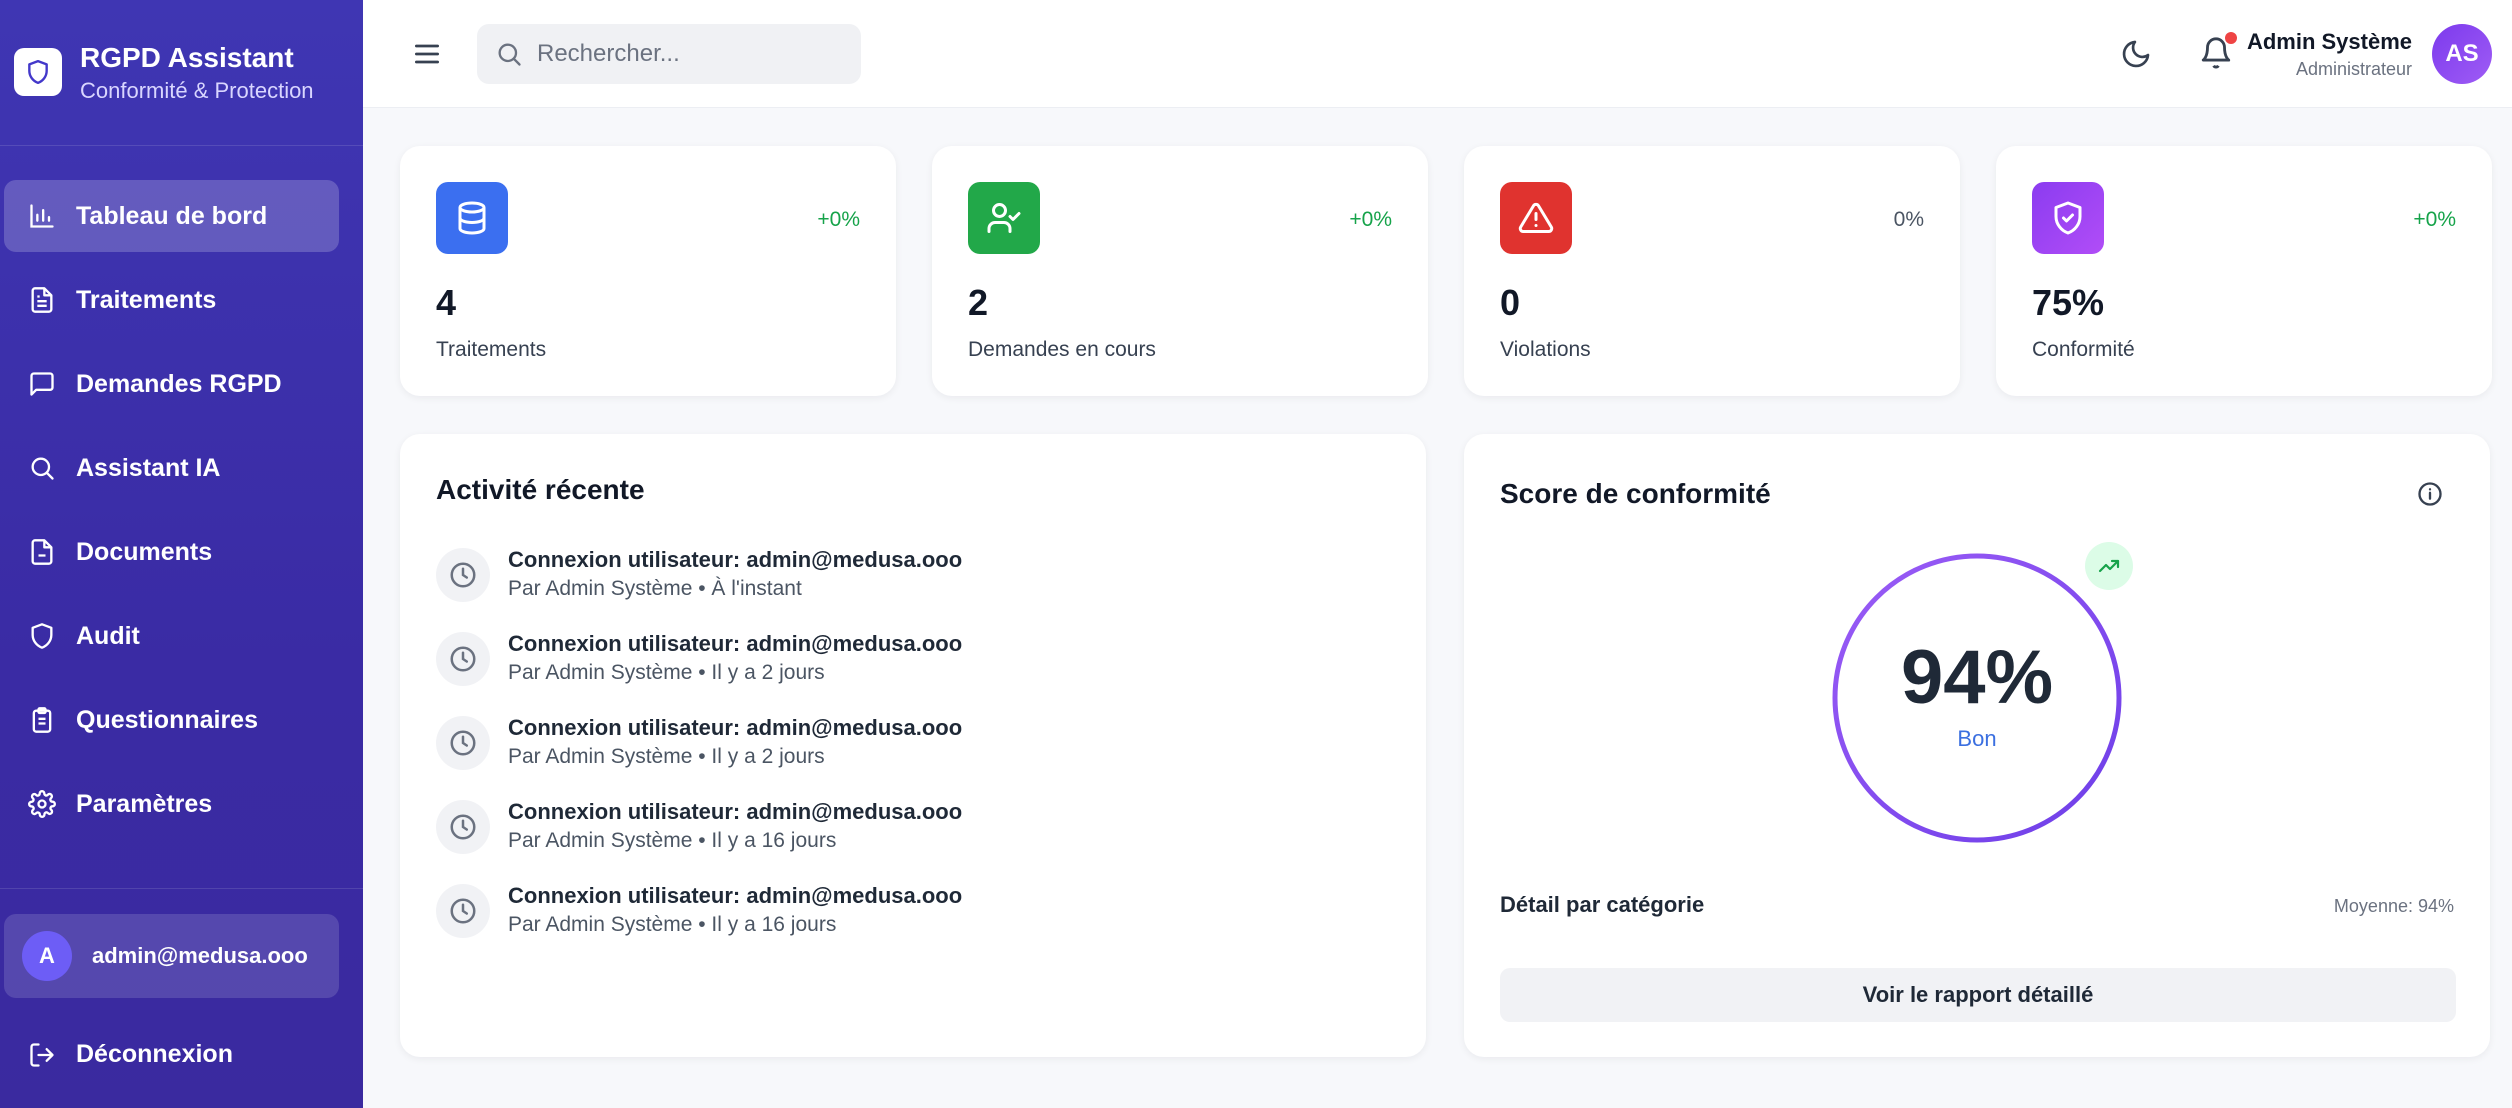 This screenshot has height=1108, width=2512. I want to click on moon-icon, so click(2136, 54).